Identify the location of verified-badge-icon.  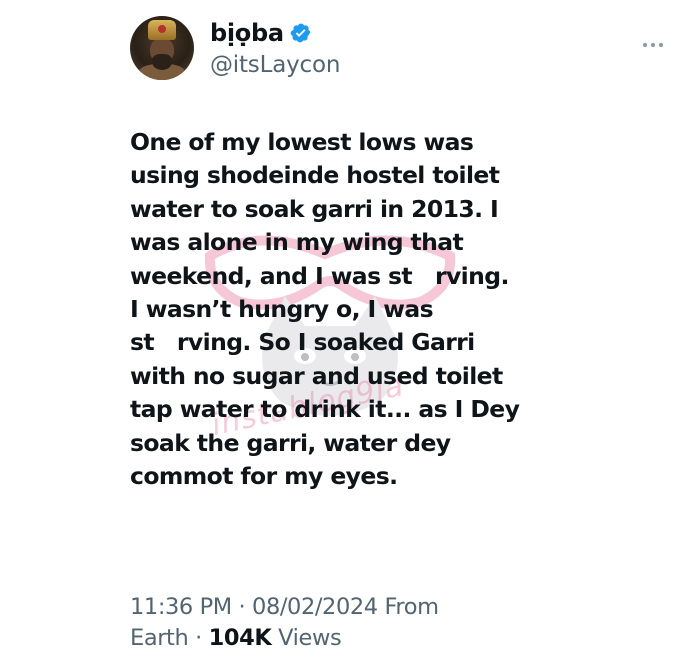
(300, 33).